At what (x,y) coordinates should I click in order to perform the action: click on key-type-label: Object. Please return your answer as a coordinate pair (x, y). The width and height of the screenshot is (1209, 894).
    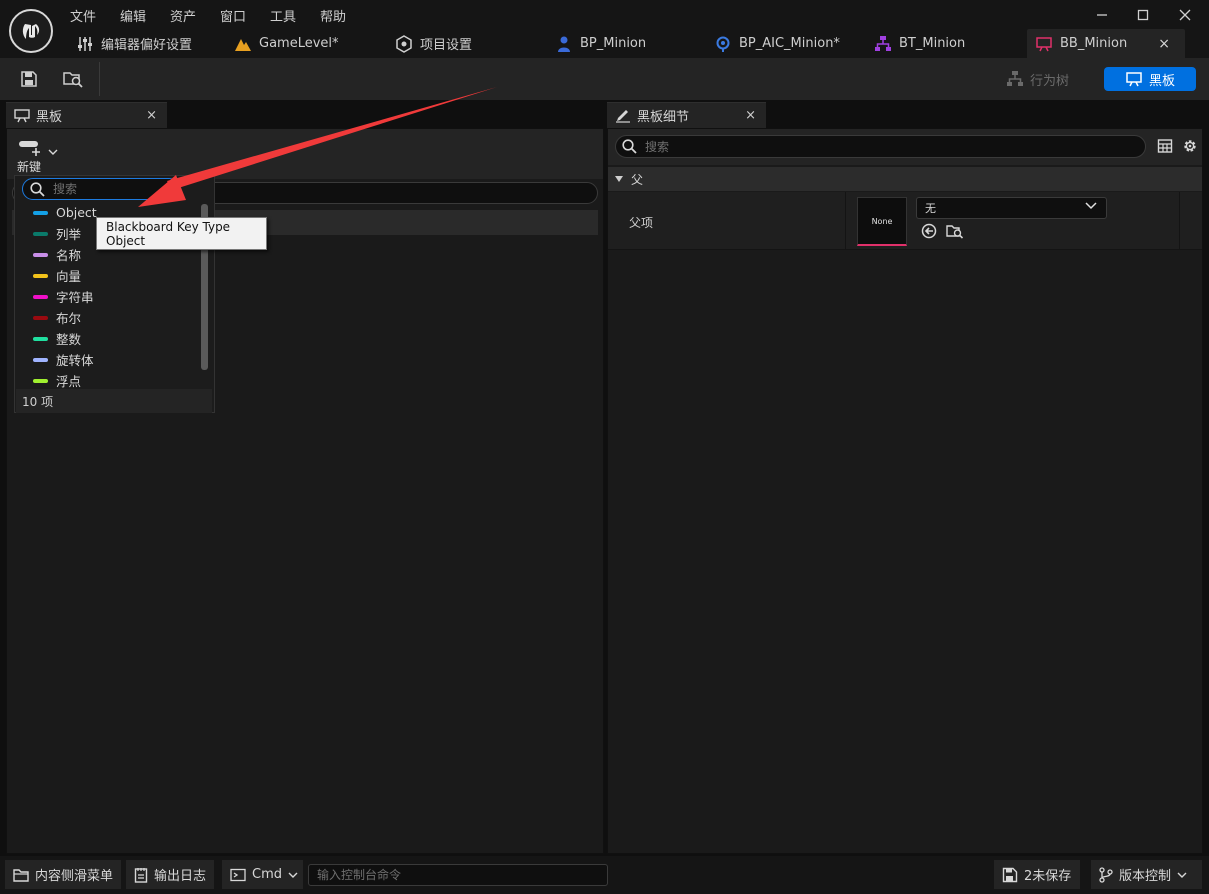
    Looking at the image, I should click on (76, 212).